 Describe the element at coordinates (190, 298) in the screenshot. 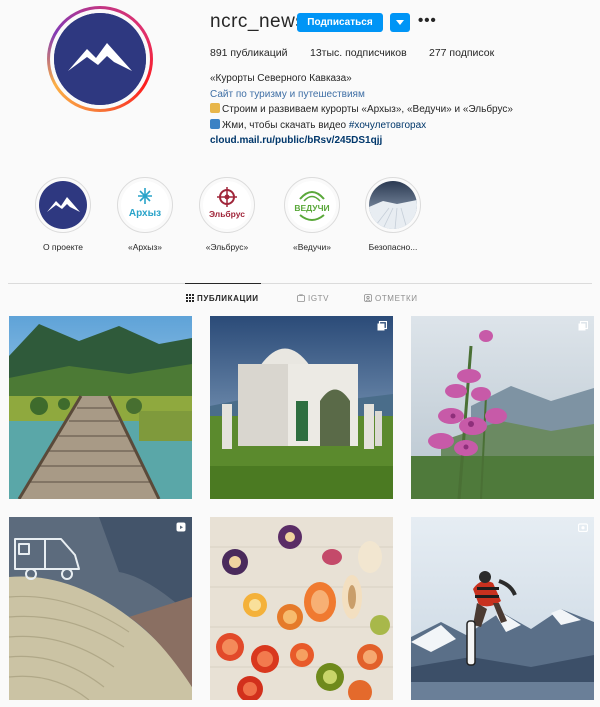

I see `grid-icon` at that location.